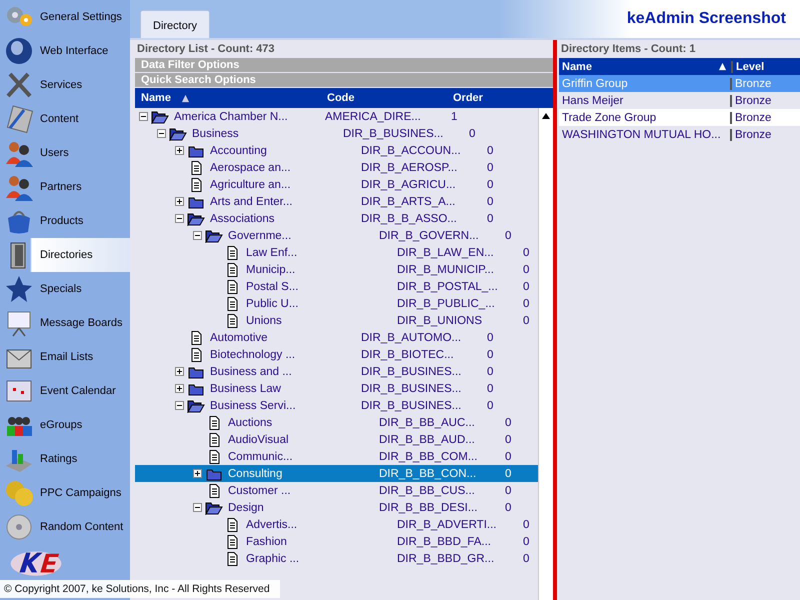 This screenshot has height=600, width=800. Describe the element at coordinates (238, 150) in the screenshot. I see `tree-item-name: Accounting` at that location.